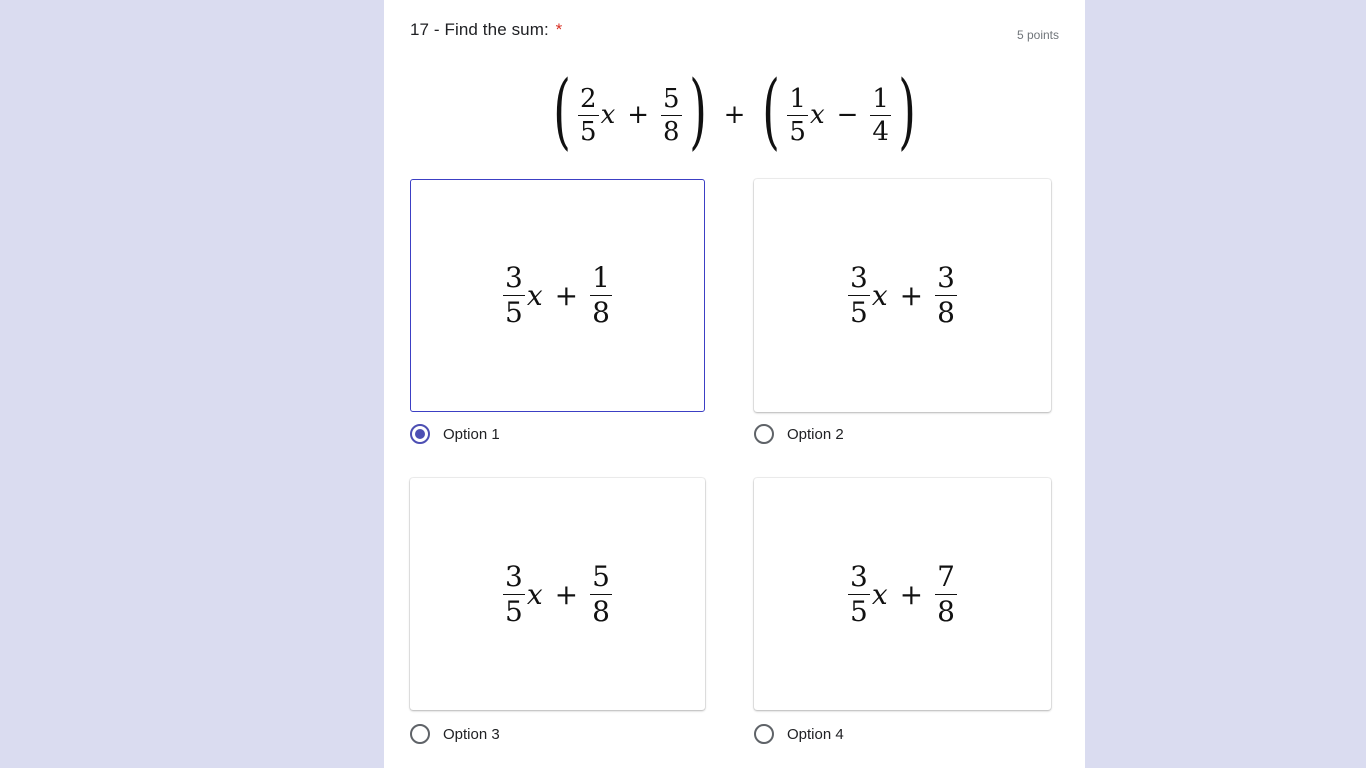 This screenshot has width=1366, height=768. I want to click on option-1-radio, so click(420, 434).